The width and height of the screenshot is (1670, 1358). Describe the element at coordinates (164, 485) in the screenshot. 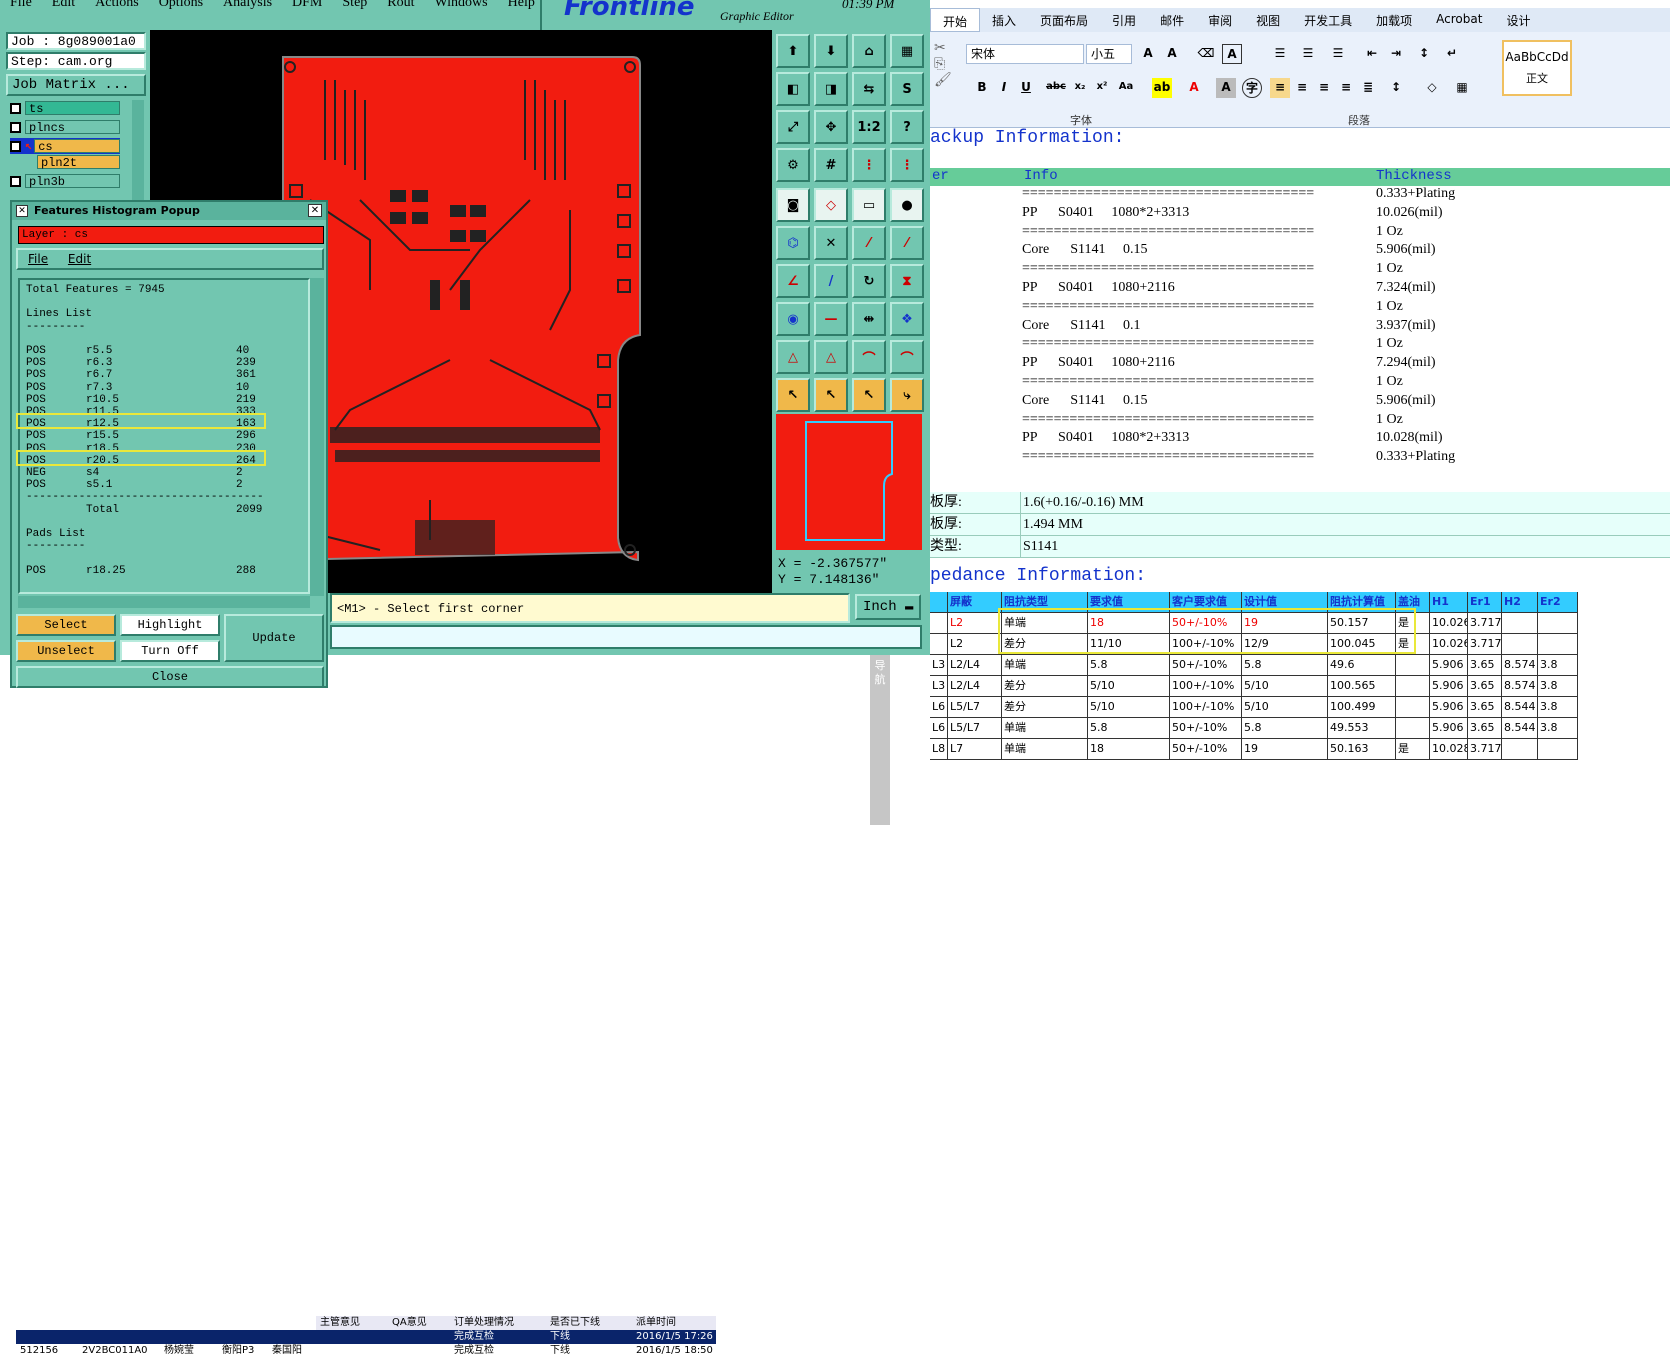

I see `list-item: POS s5.1 2` at that location.